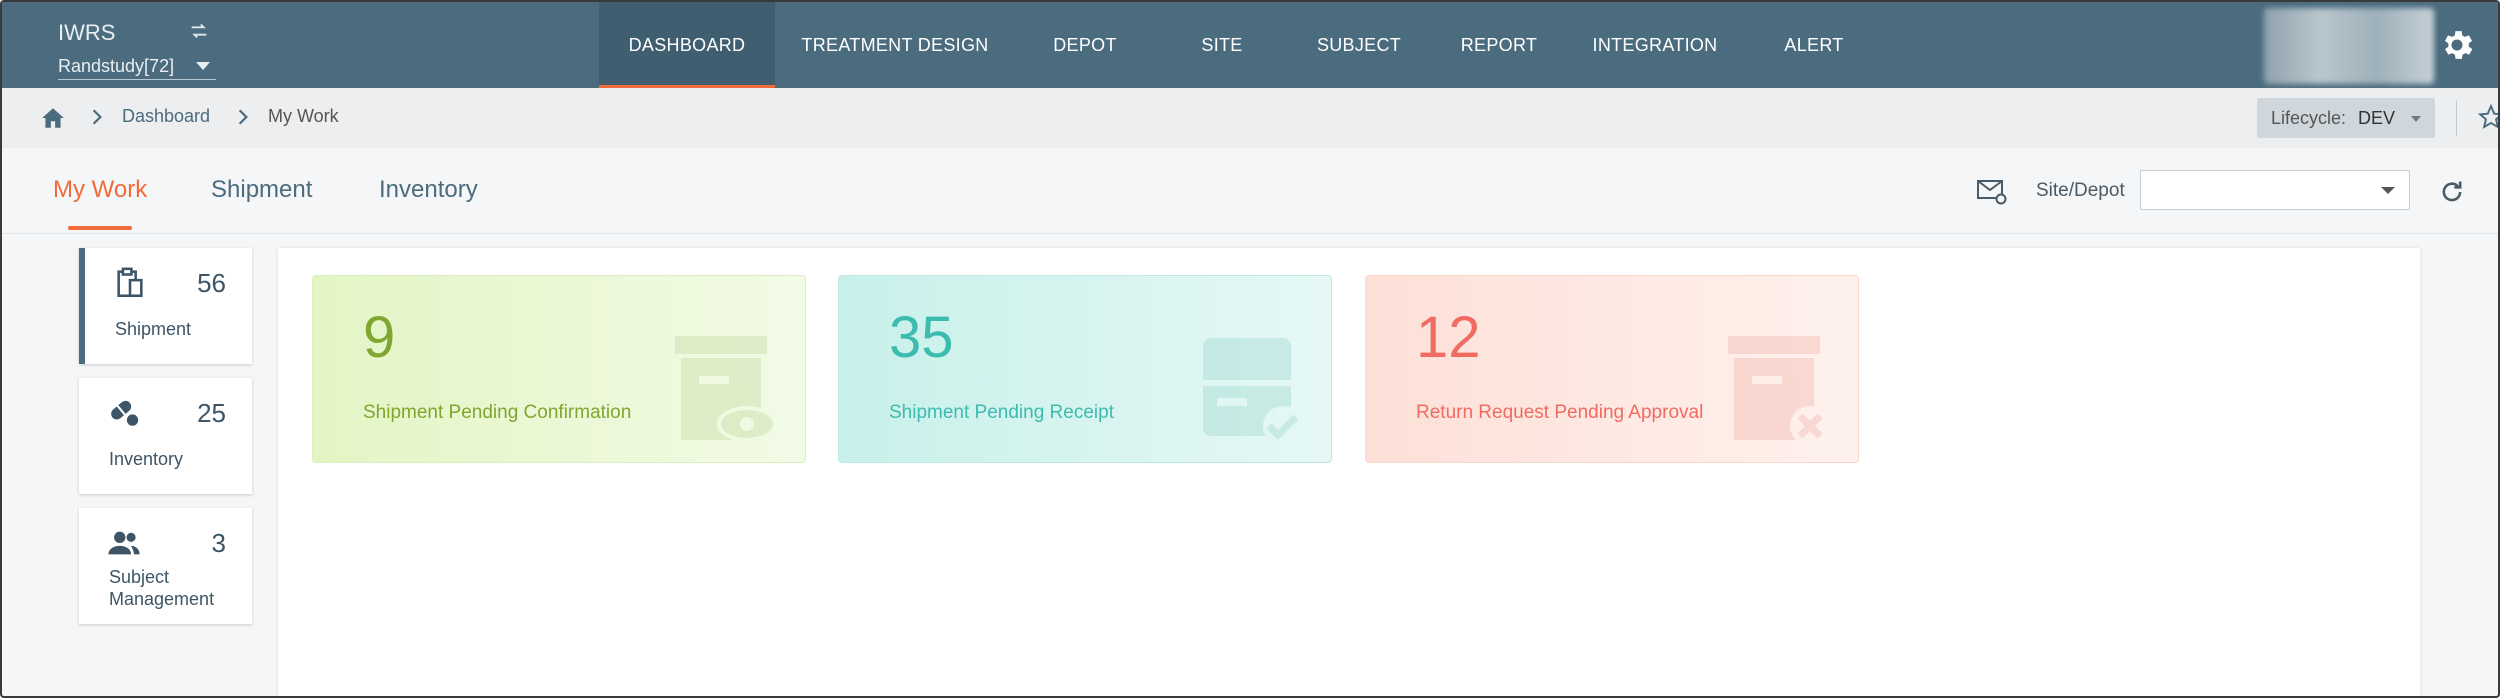 This screenshot has width=2500, height=698. Describe the element at coordinates (428, 190) in the screenshot. I see `tab-inventory: Inventory` at that location.